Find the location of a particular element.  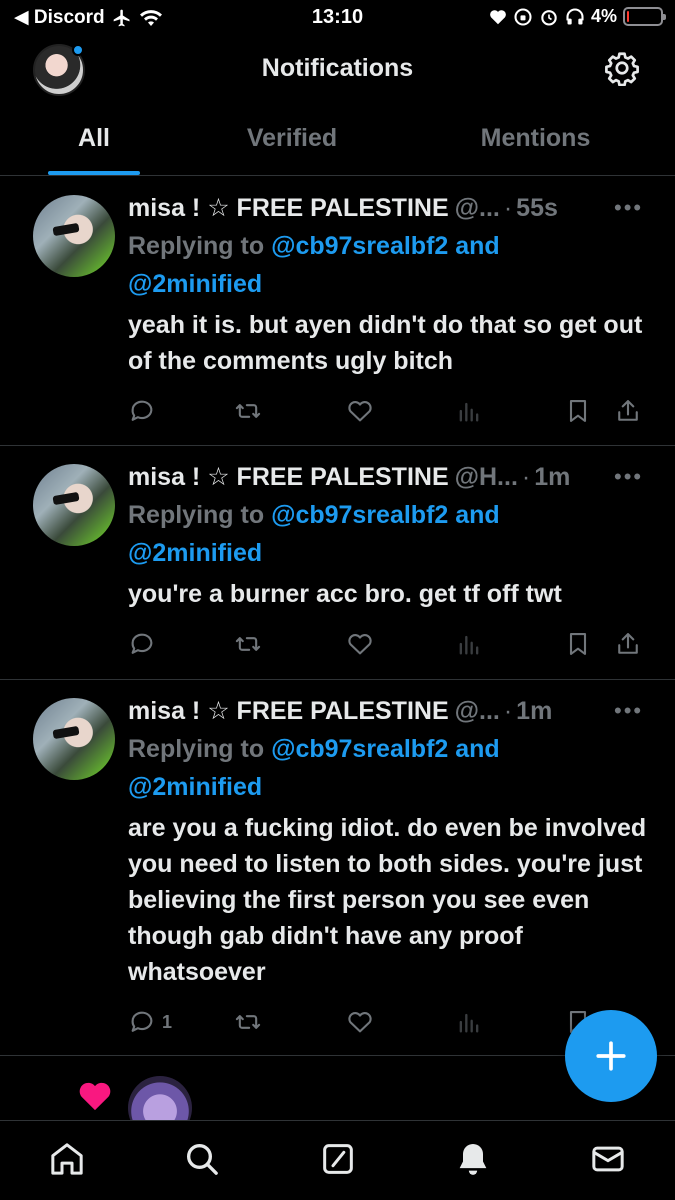

battery-icon is located at coordinates (644, 16).